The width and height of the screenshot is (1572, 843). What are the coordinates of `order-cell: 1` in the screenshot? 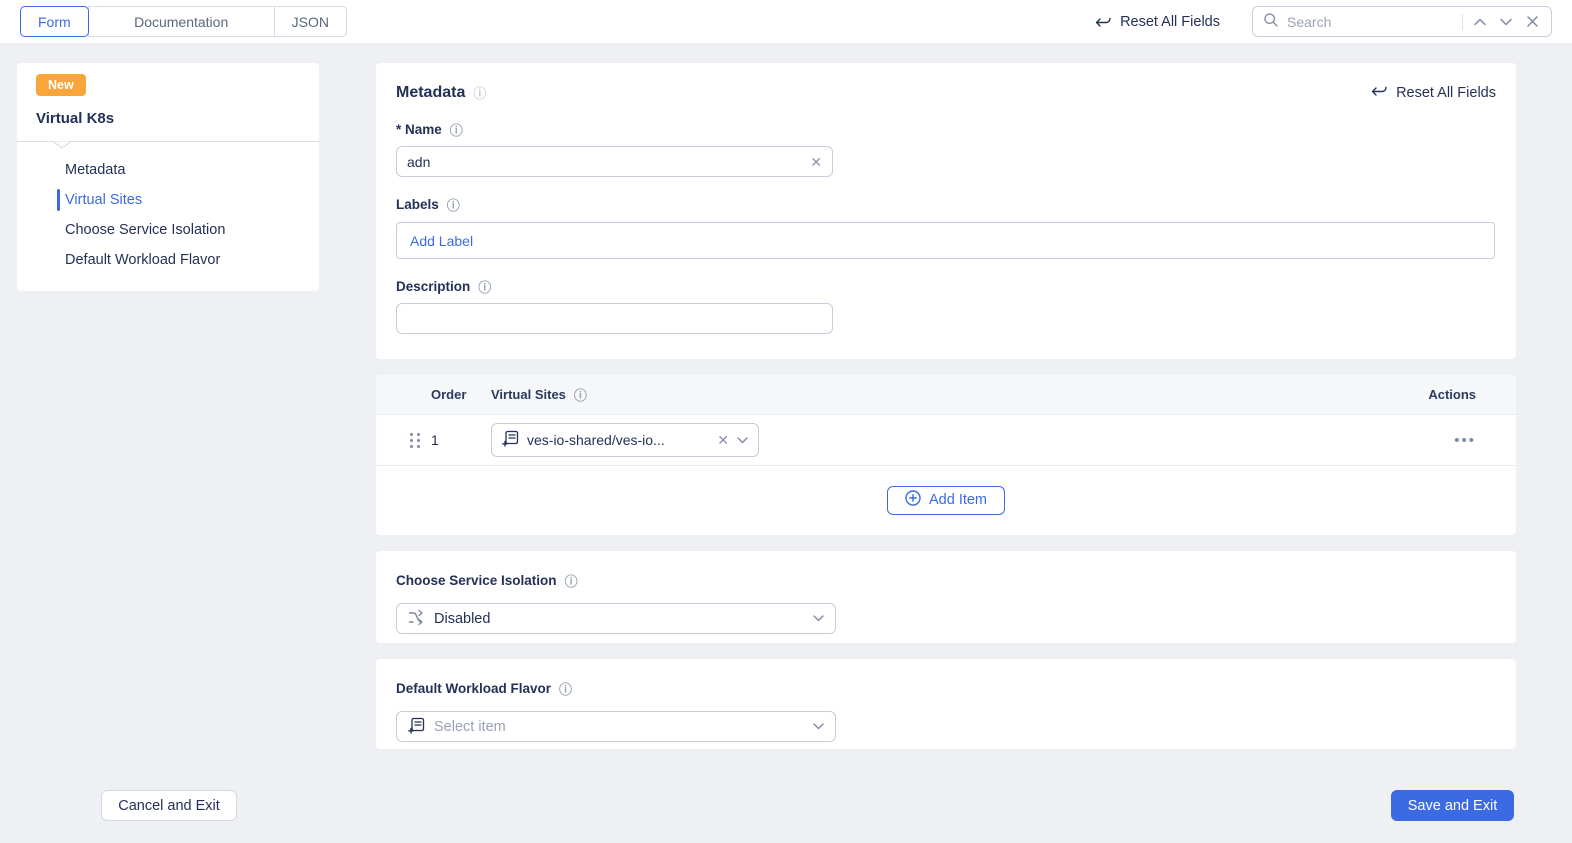 It's located at (435, 440).